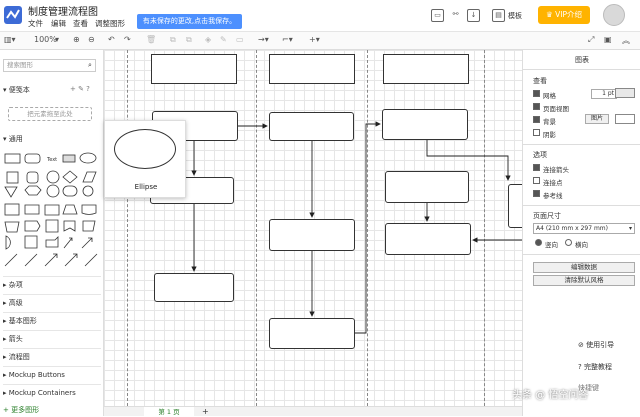 Image resolution: width=640 pixels, height=417 pixels. Describe the element at coordinates (52, 338) in the screenshot. I see `category-arrows: ▸ 箭头` at that location.